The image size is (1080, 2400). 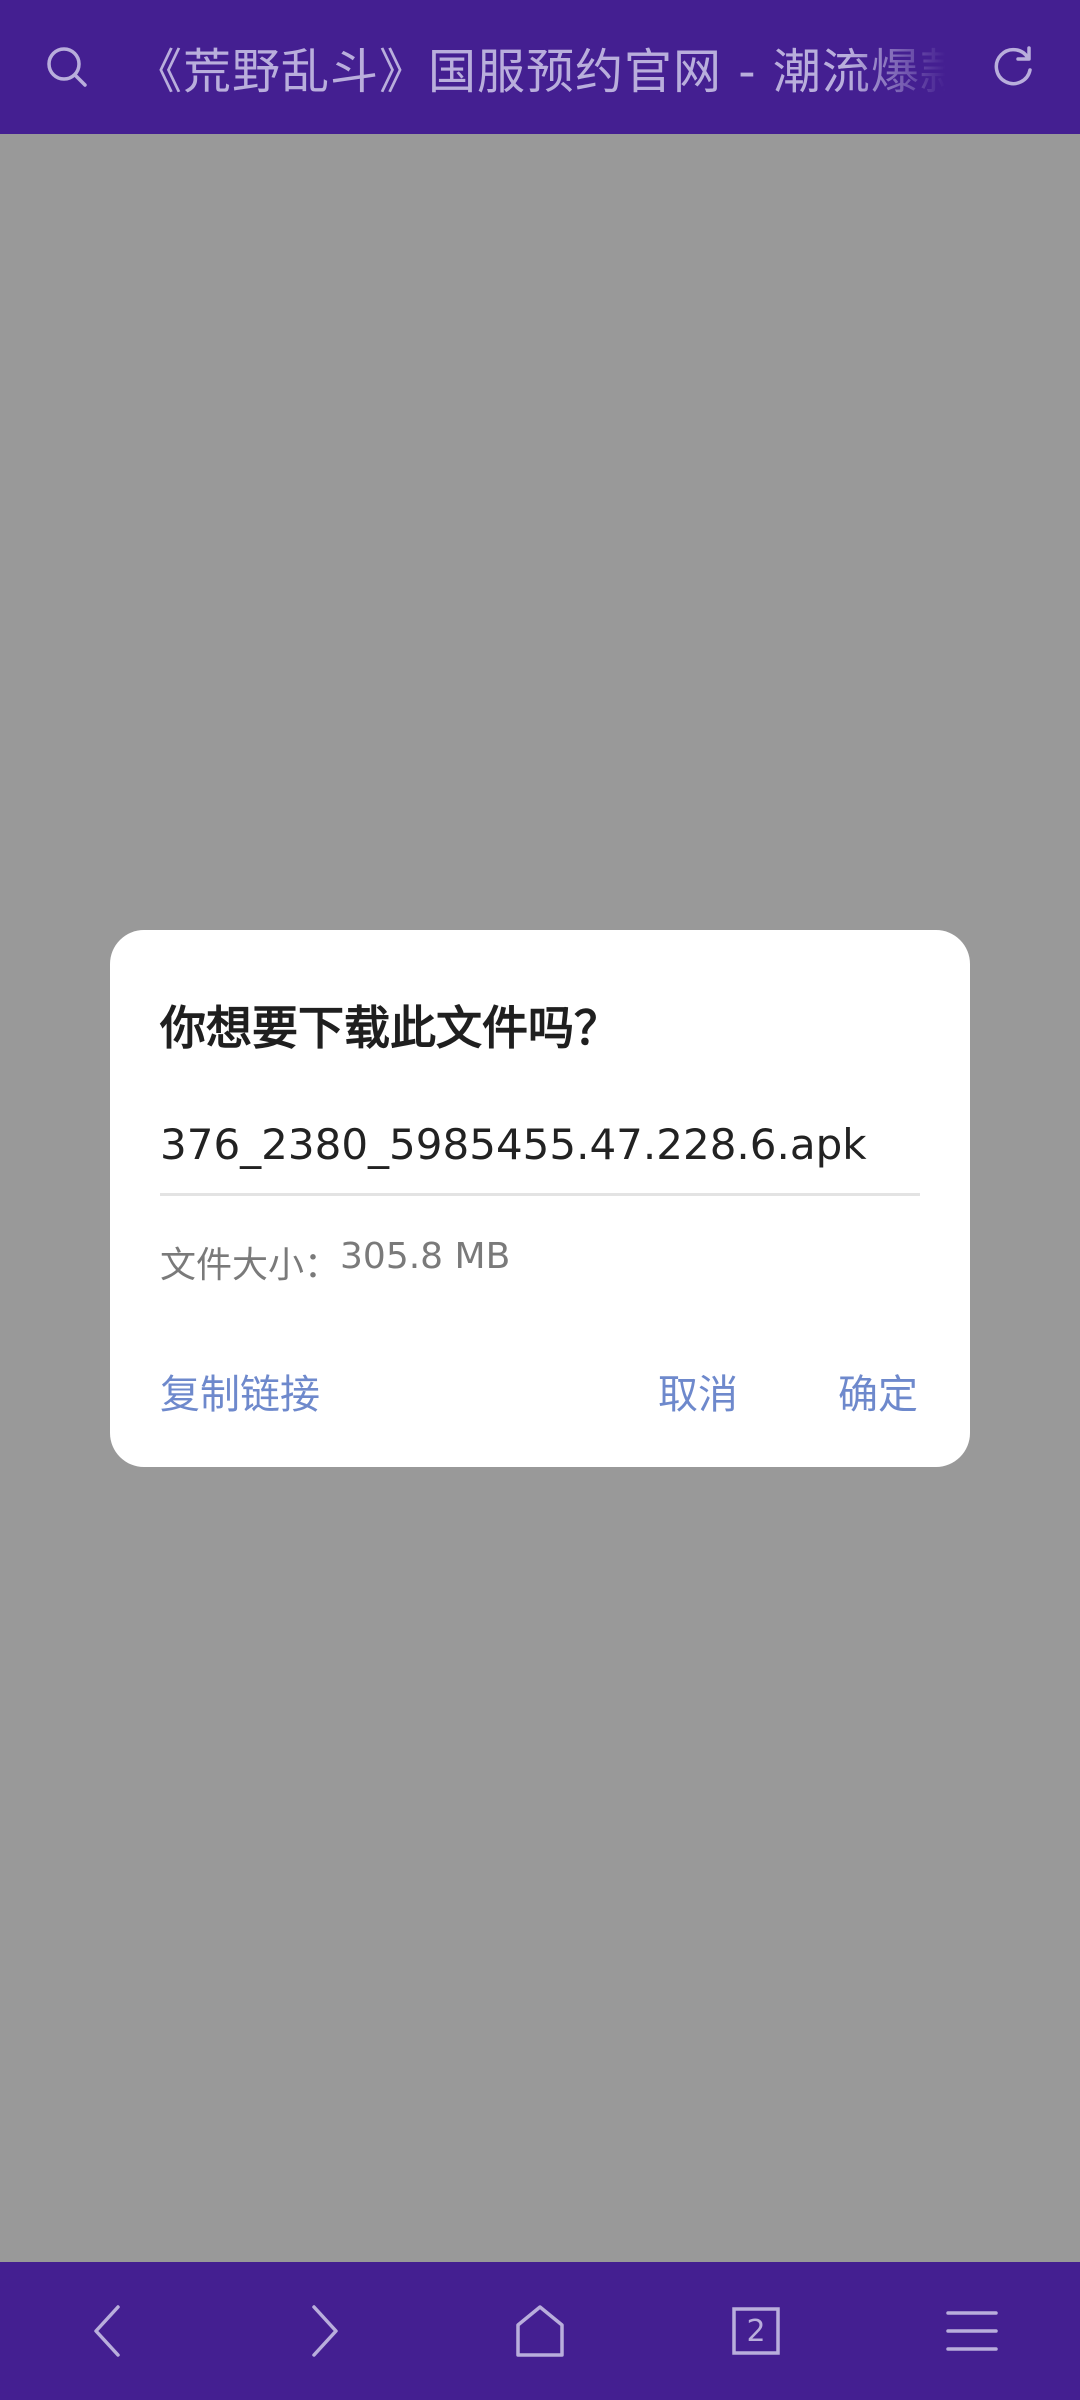 I want to click on search-button, so click(x=67, y=67).